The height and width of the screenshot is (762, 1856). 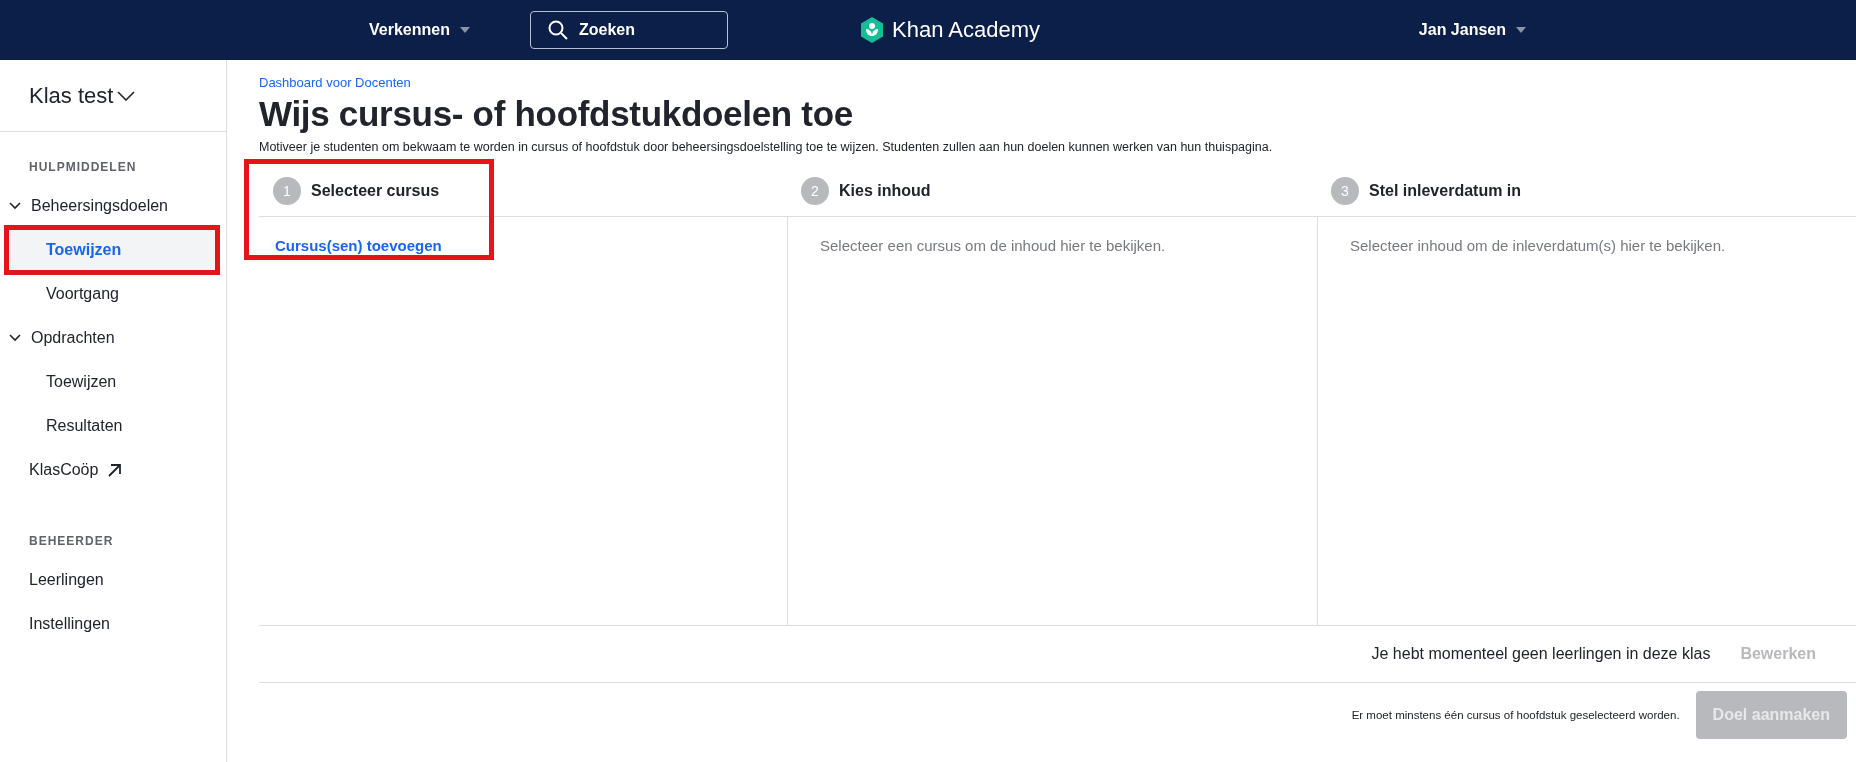 What do you see at coordinates (815, 191) in the screenshot?
I see `step-number: 2` at bounding box center [815, 191].